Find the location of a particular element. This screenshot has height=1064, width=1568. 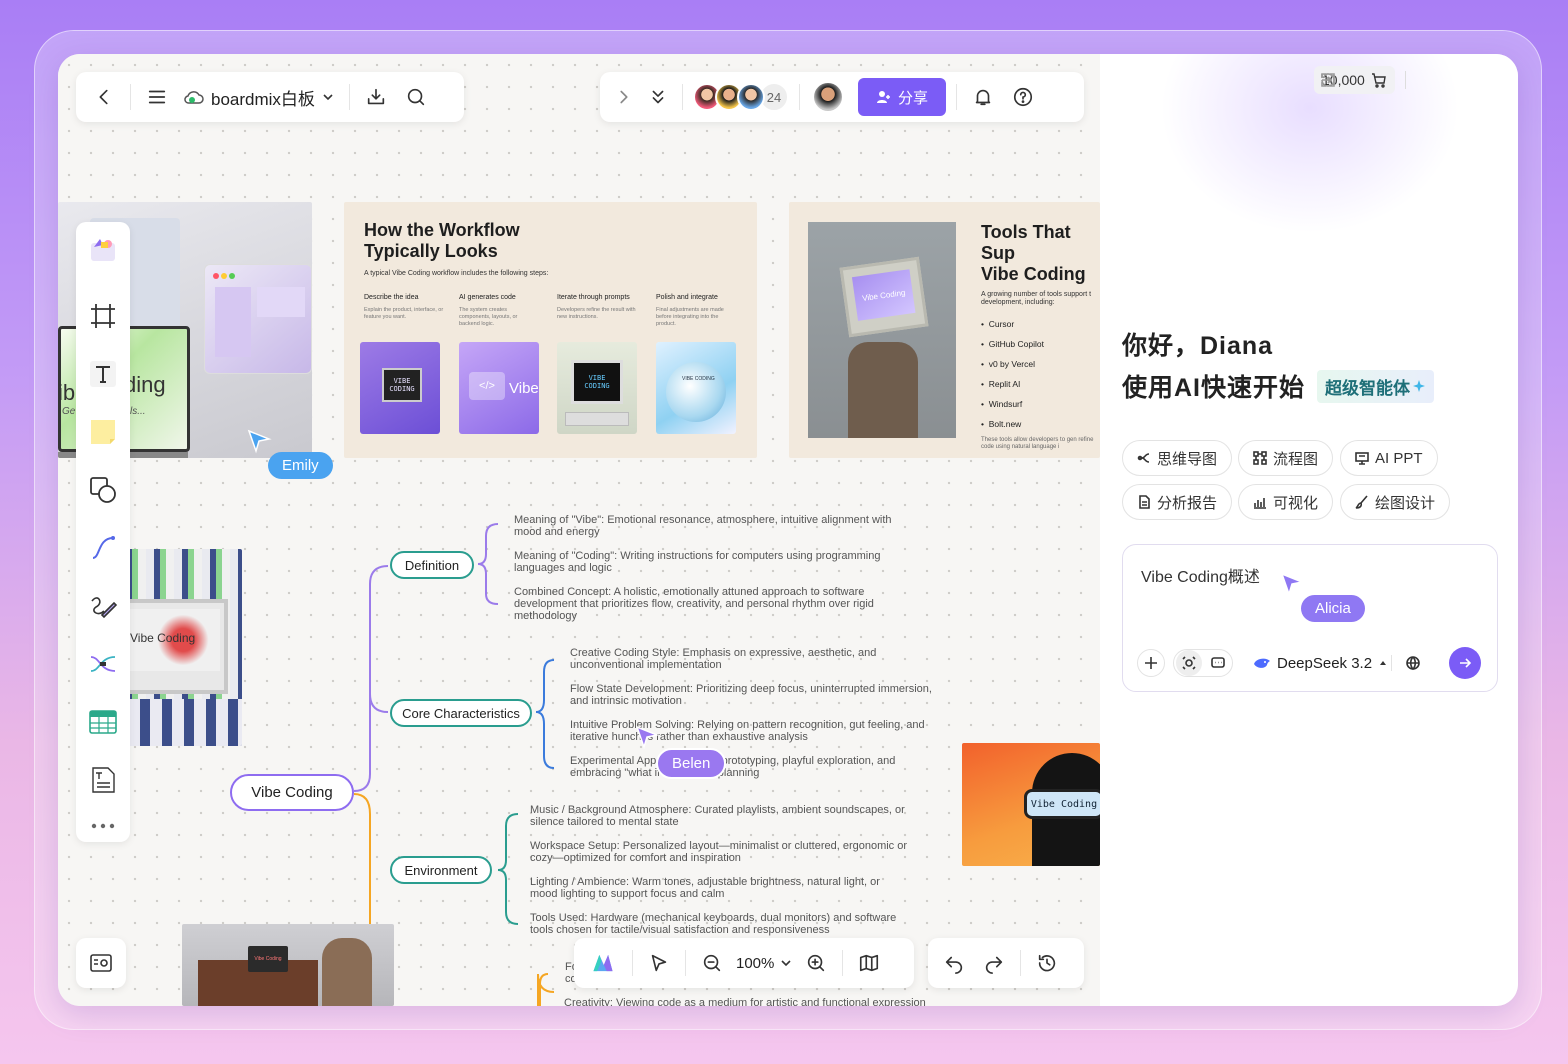

current-user-avatar is located at coordinates (828, 97).